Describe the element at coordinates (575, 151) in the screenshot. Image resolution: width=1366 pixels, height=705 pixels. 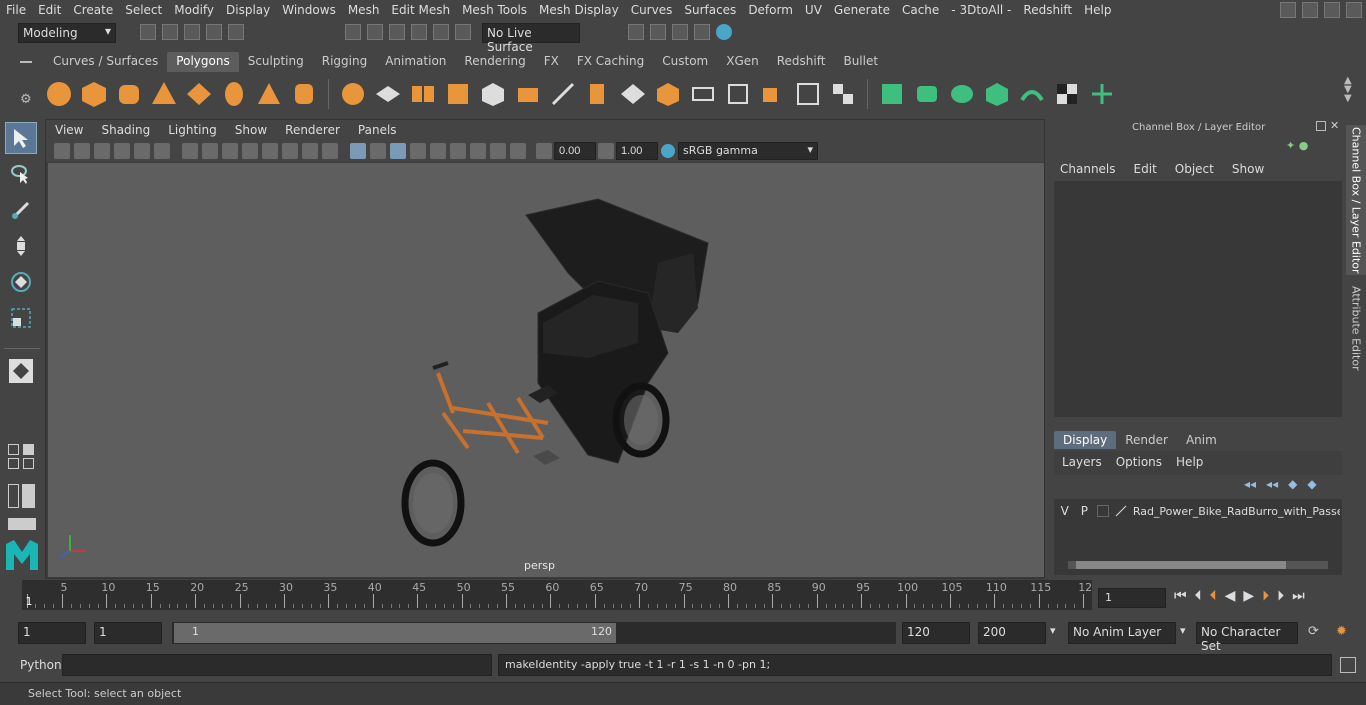
I see `exposure-field` at that location.